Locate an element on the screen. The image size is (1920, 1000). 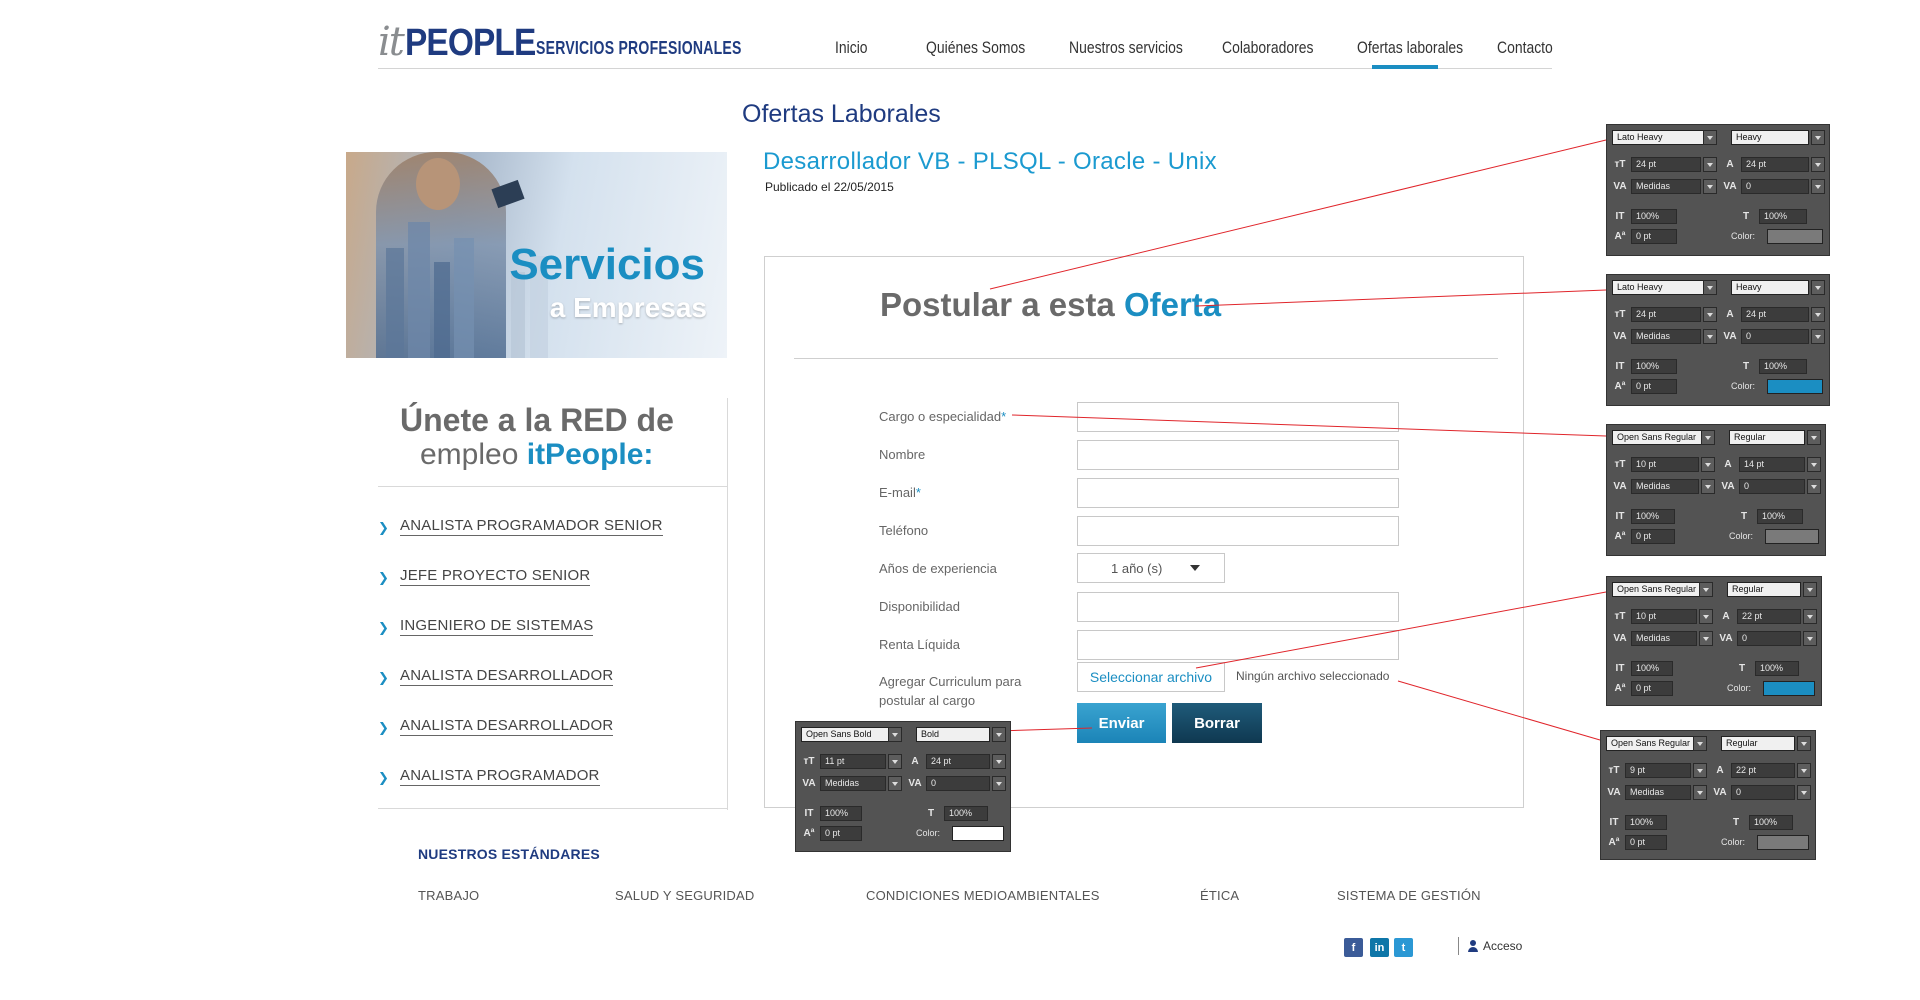
leading-field: 14 pt is located at coordinates (1772, 464).